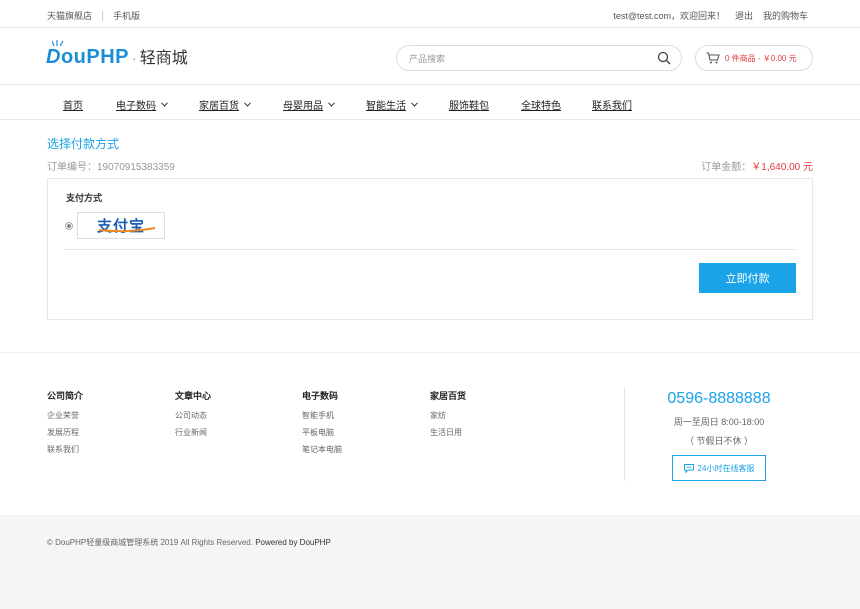 The image size is (860, 609). I want to click on pay-now-button: 立即付款, so click(747, 278).